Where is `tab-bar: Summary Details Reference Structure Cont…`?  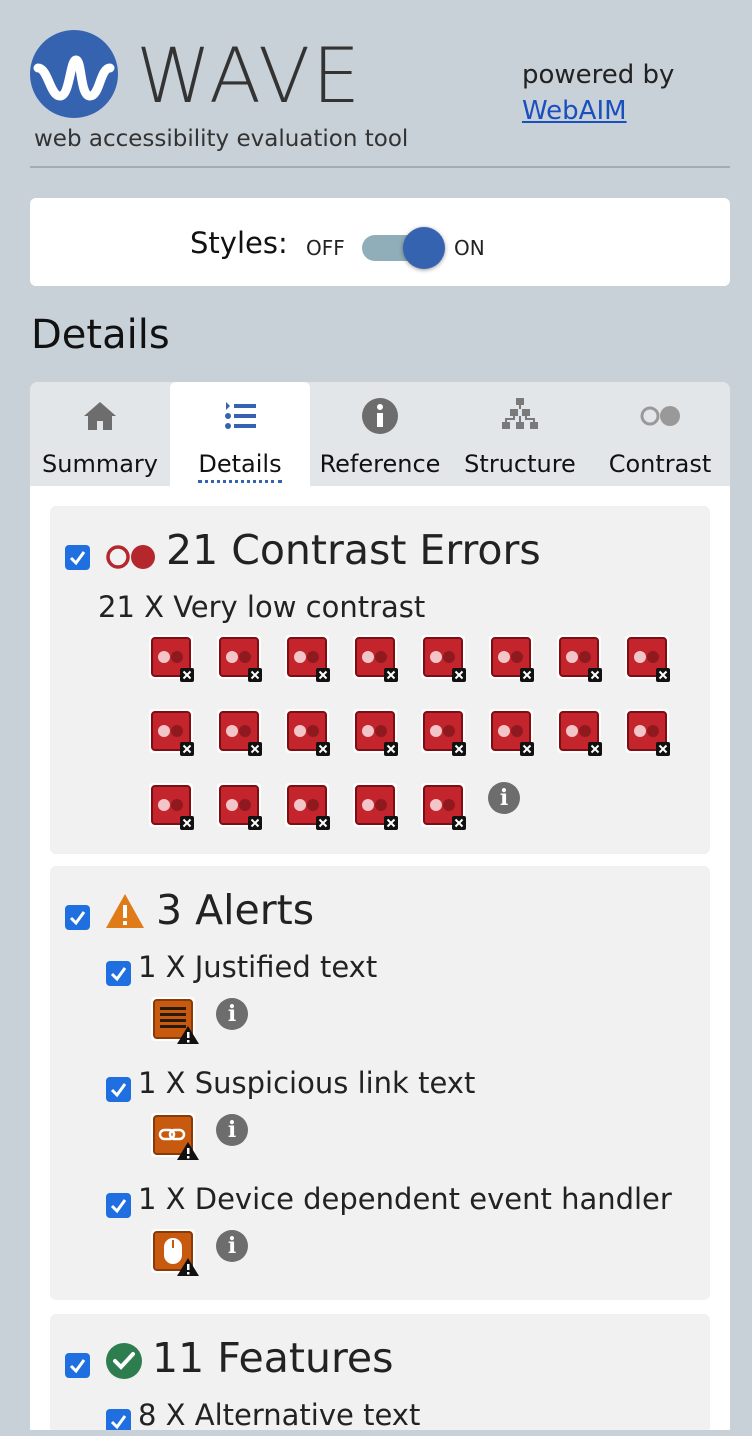
tab-bar: Summary Details Reference Structure Cont… is located at coordinates (380, 434).